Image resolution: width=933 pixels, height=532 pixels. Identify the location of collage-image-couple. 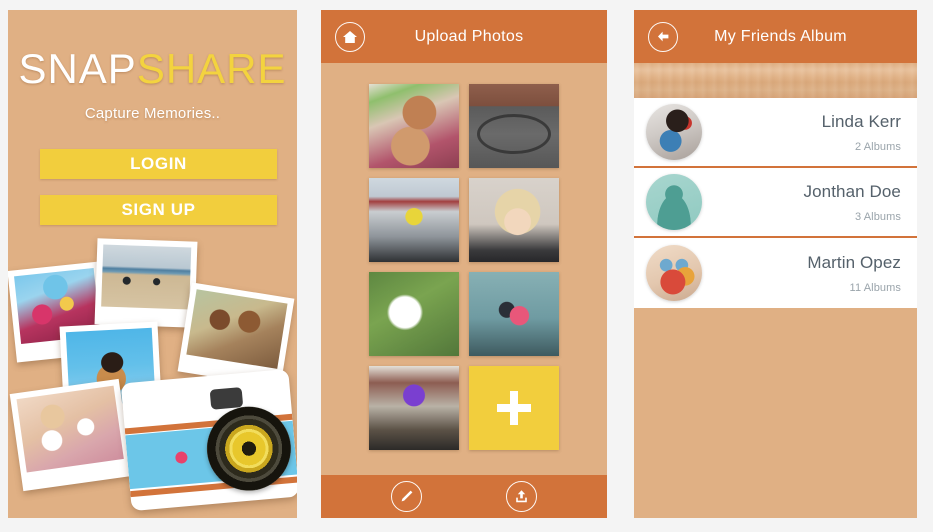
(237, 329).